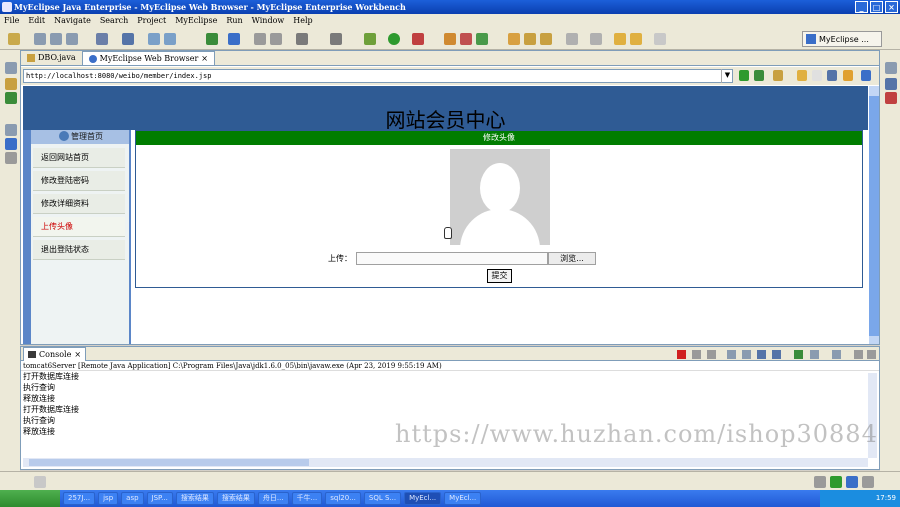  Describe the element at coordinates (30, 498) in the screenshot. I see `start-button` at that location.